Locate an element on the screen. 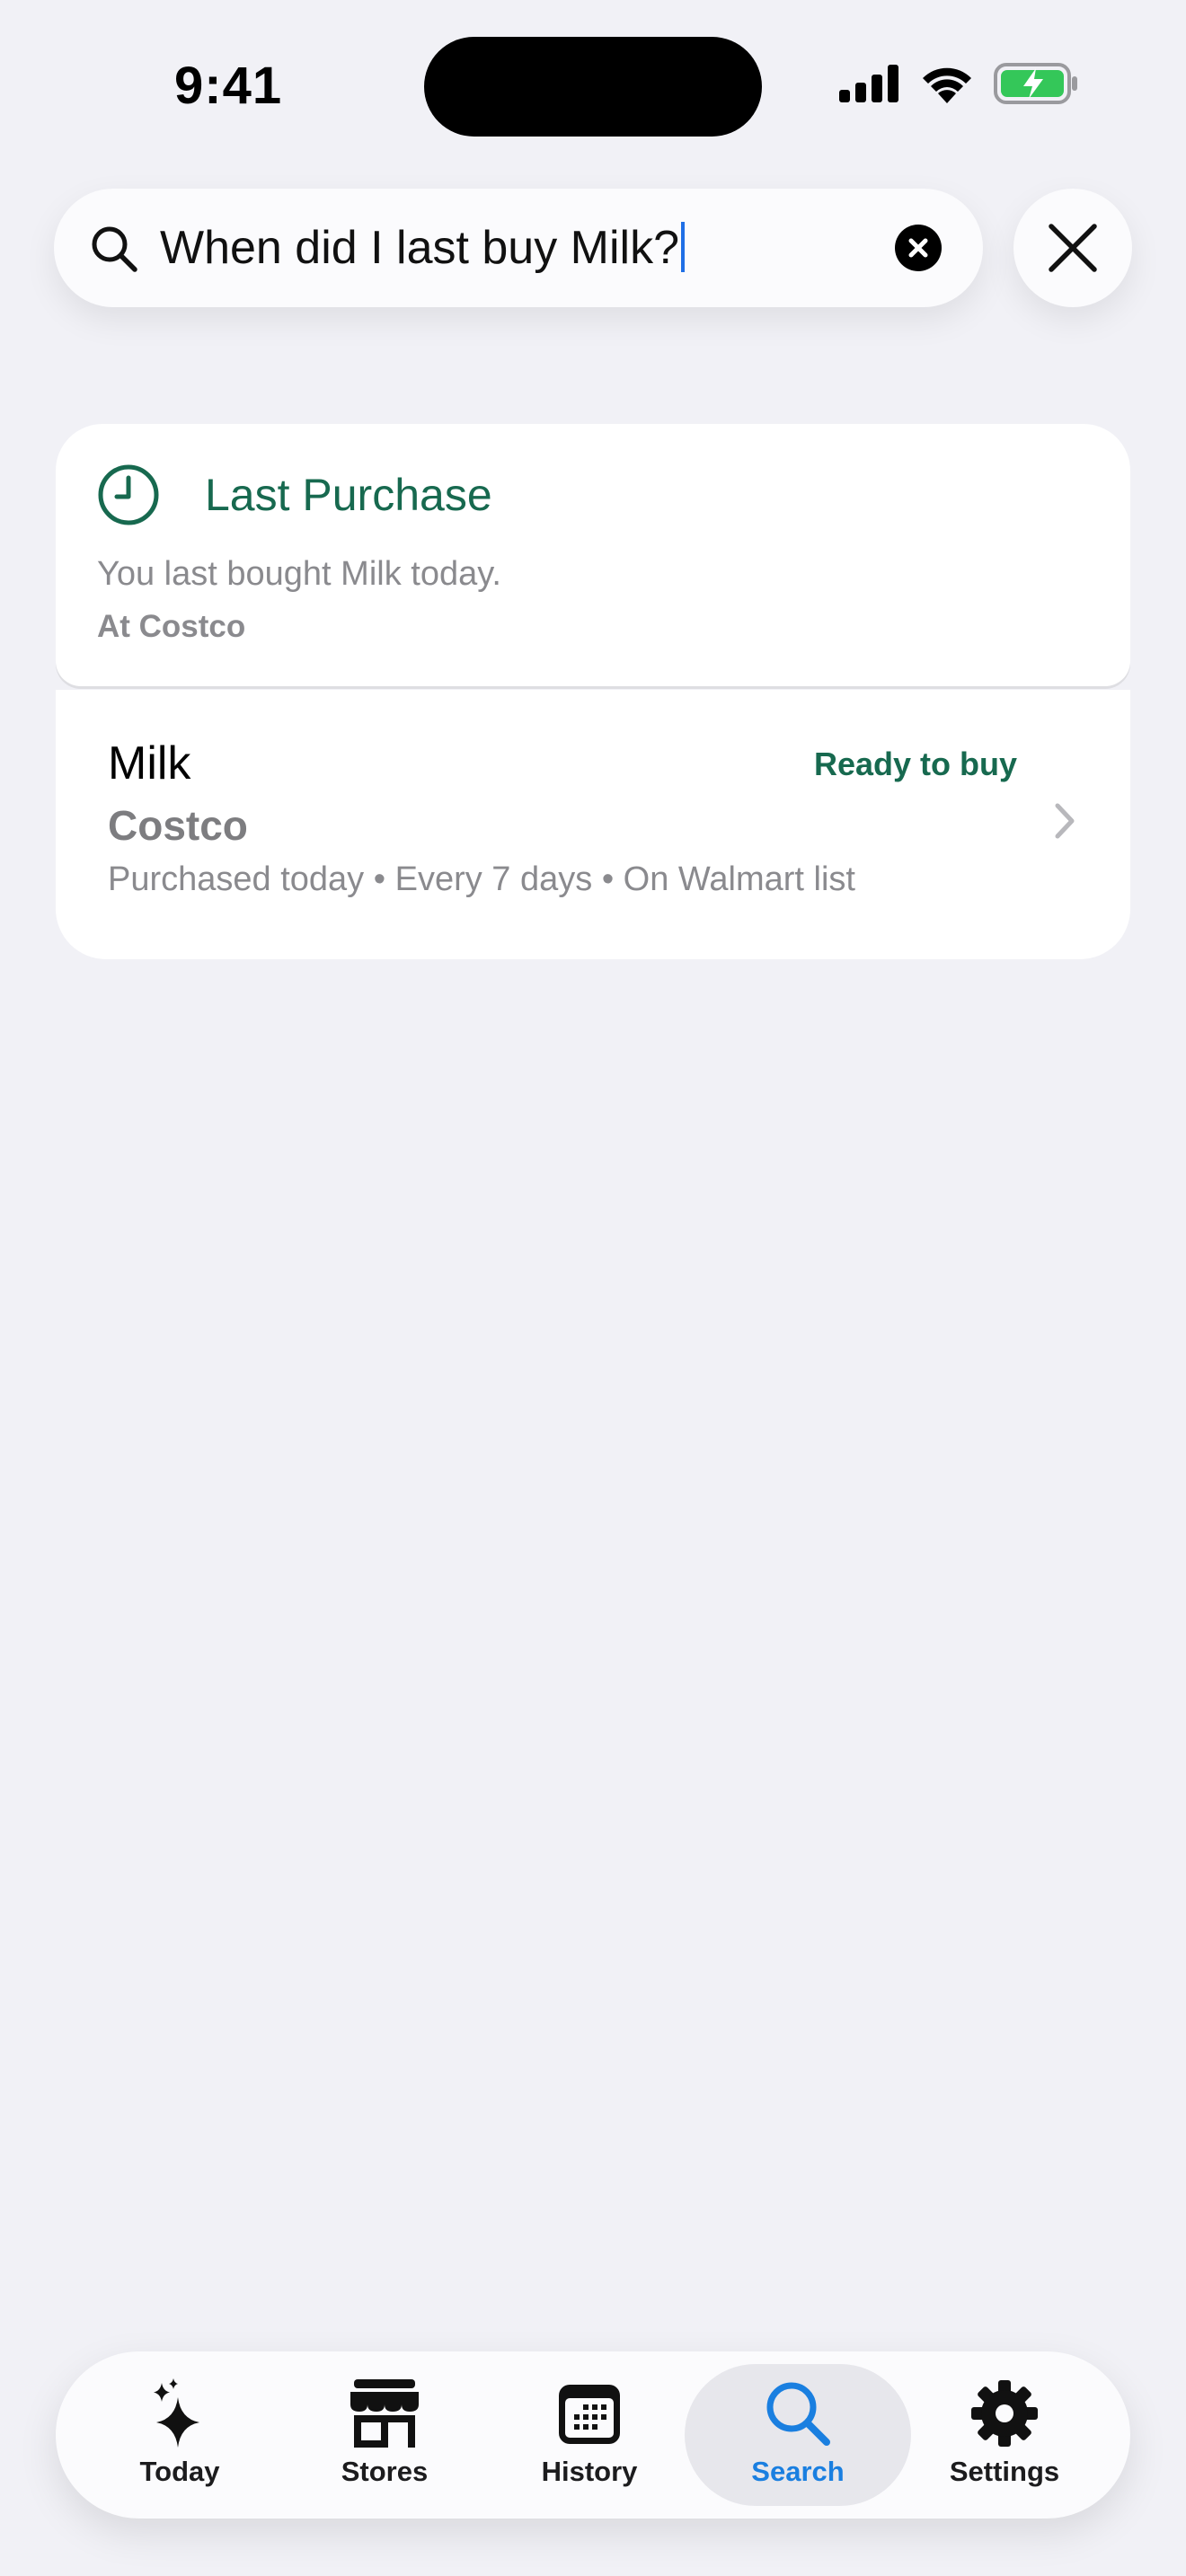 The height and width of the screenshot is (2576, 1186). status-badge: Ready to buy is located at coordinates (915, 763).